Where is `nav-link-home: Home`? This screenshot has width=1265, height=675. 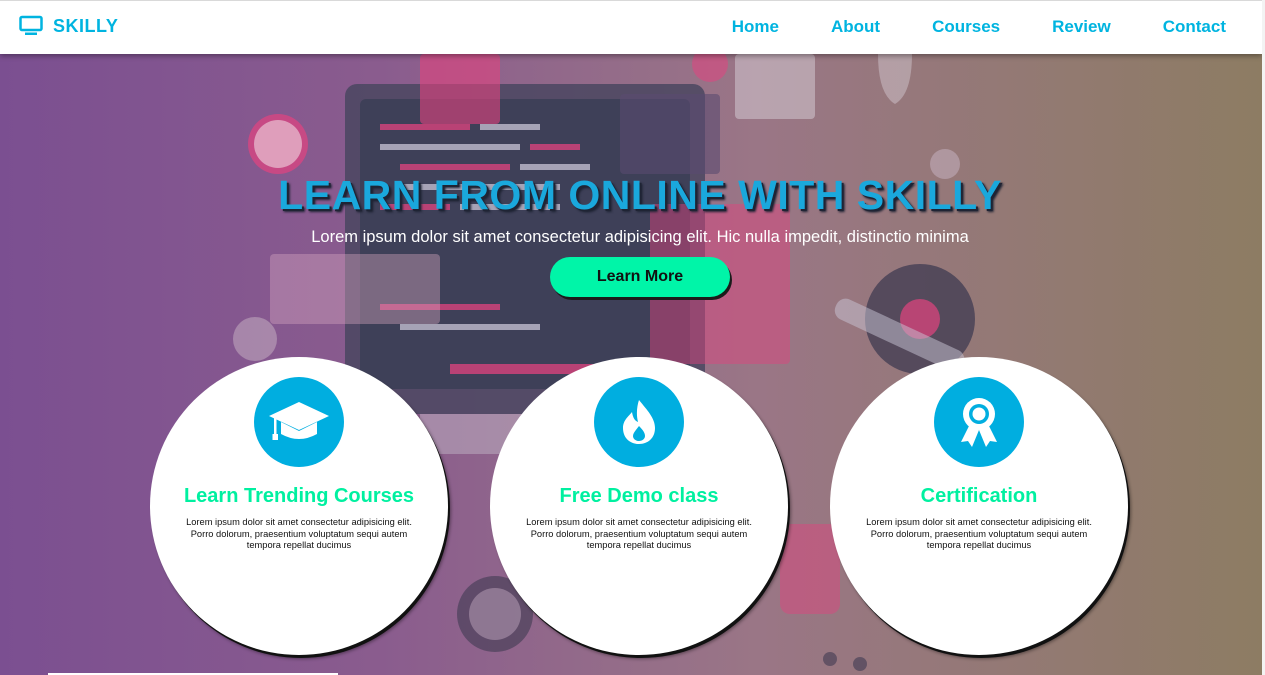 nav-link-home: Home is located at coordinates (755, 27).